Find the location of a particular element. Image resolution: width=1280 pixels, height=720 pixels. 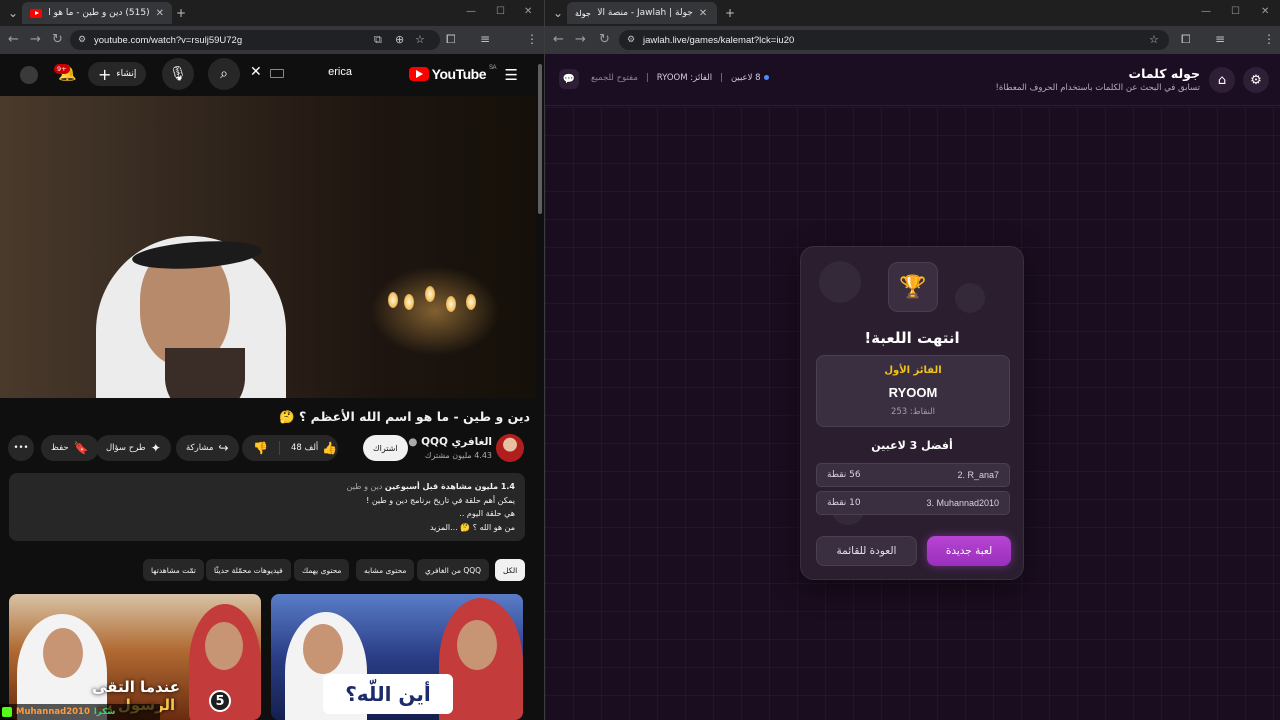

zoom-icon: ⊕ is located at coordinates (399, 39).